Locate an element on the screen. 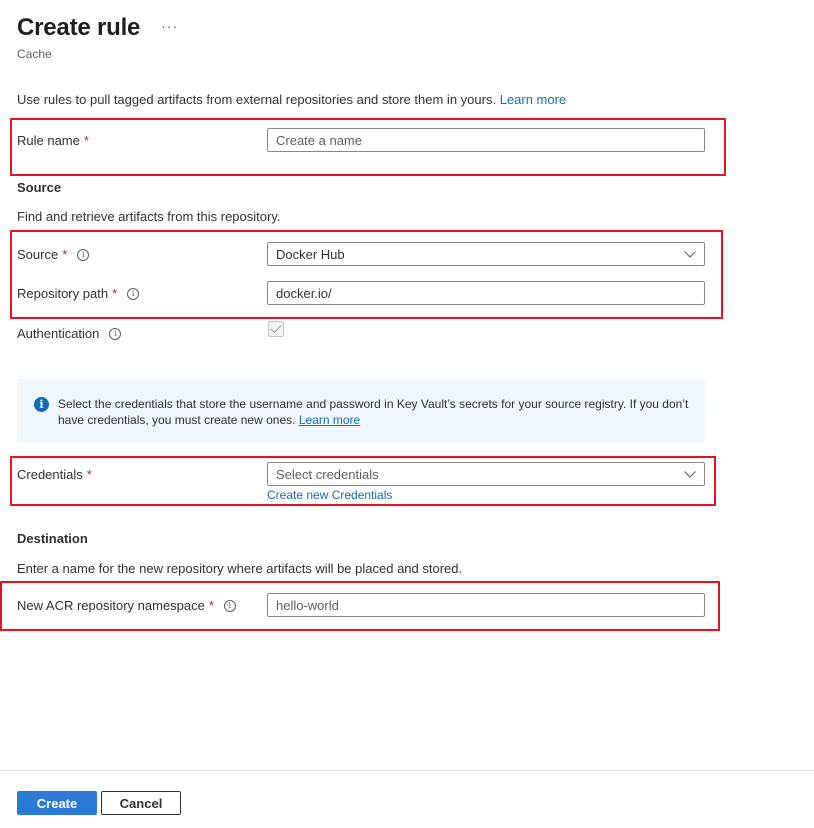  authentication-label-text: Authentication is located at coordinates (58, 333).